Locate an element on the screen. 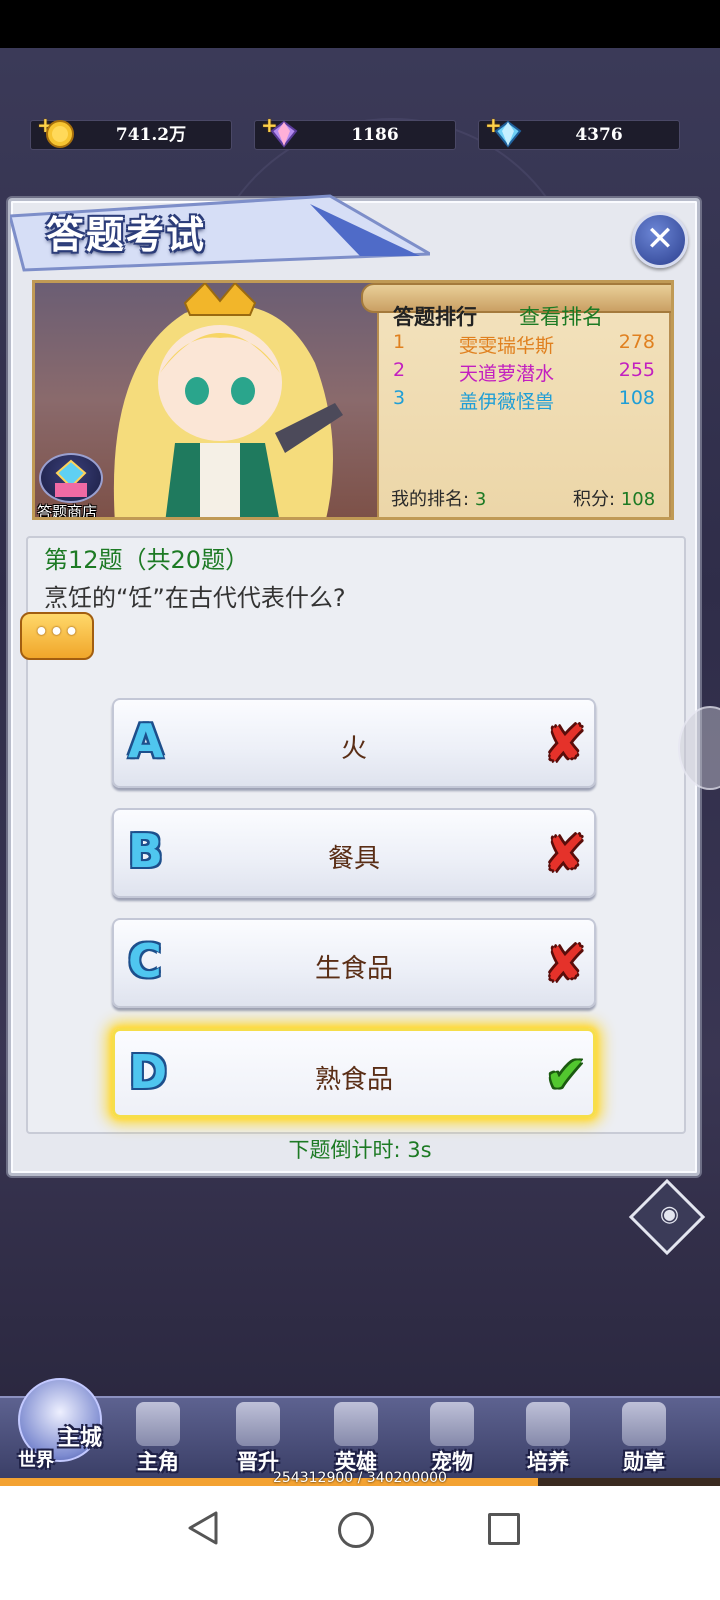  nav-item-train: 培养 is located at coordinates (548, 1441).